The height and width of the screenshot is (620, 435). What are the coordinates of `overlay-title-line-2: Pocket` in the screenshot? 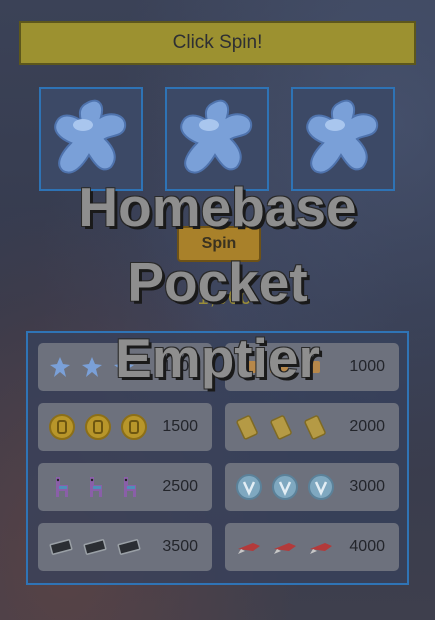 It's located at (217, 282).